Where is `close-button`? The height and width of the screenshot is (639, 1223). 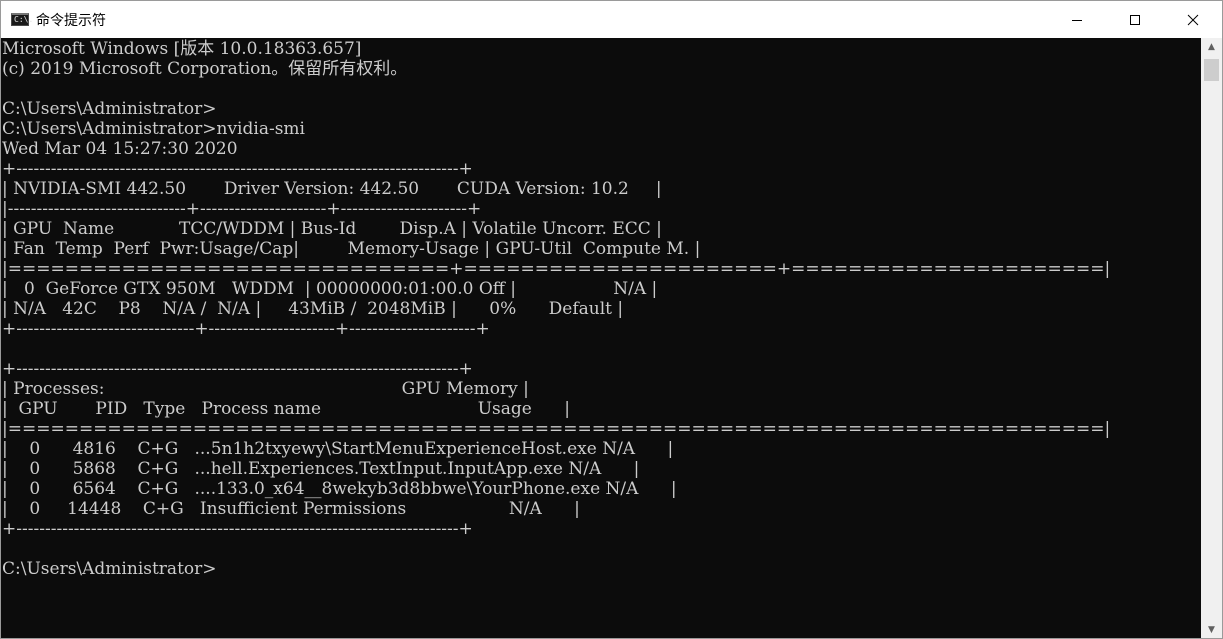
close-button is located at coordinates (1193, 19).